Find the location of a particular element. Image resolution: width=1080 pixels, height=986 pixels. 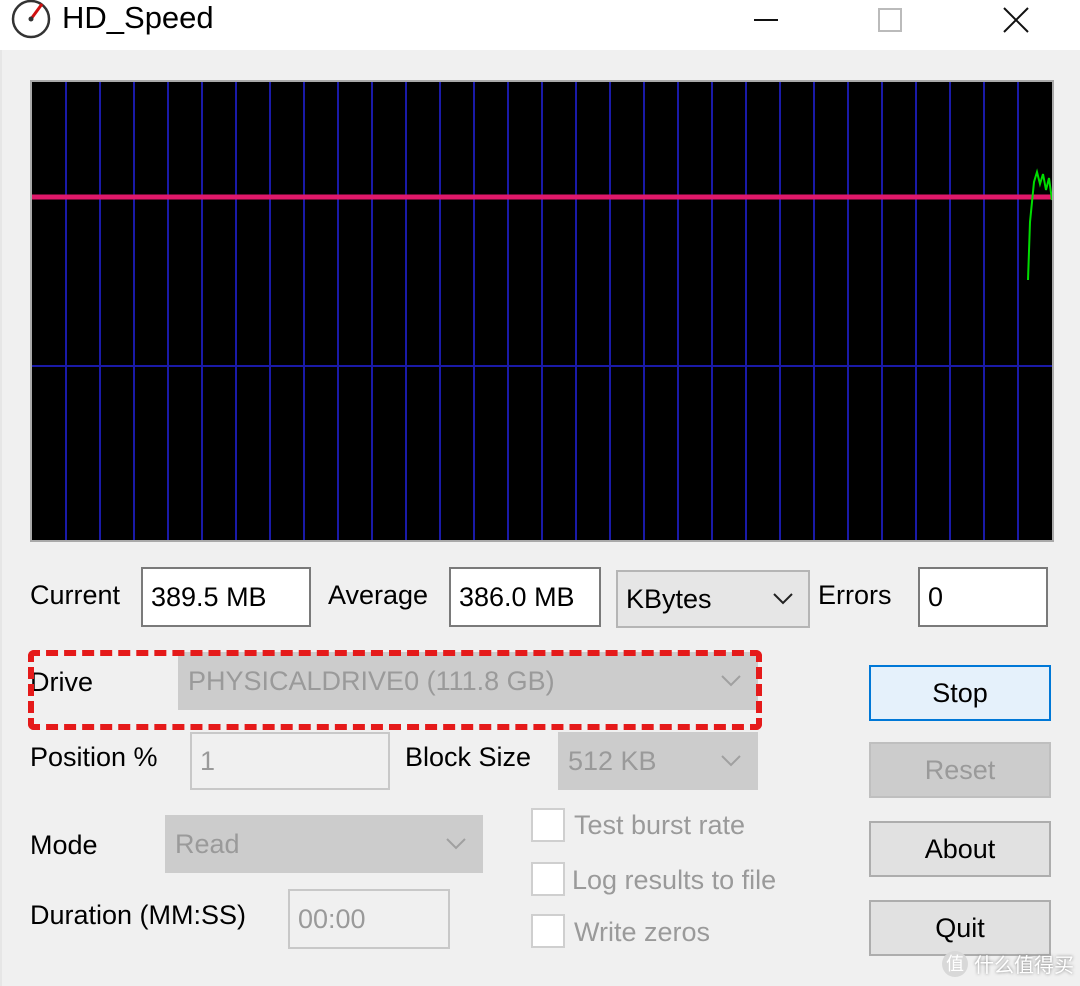

log-results-label: Log results to file is located at coordinates (674, 880).